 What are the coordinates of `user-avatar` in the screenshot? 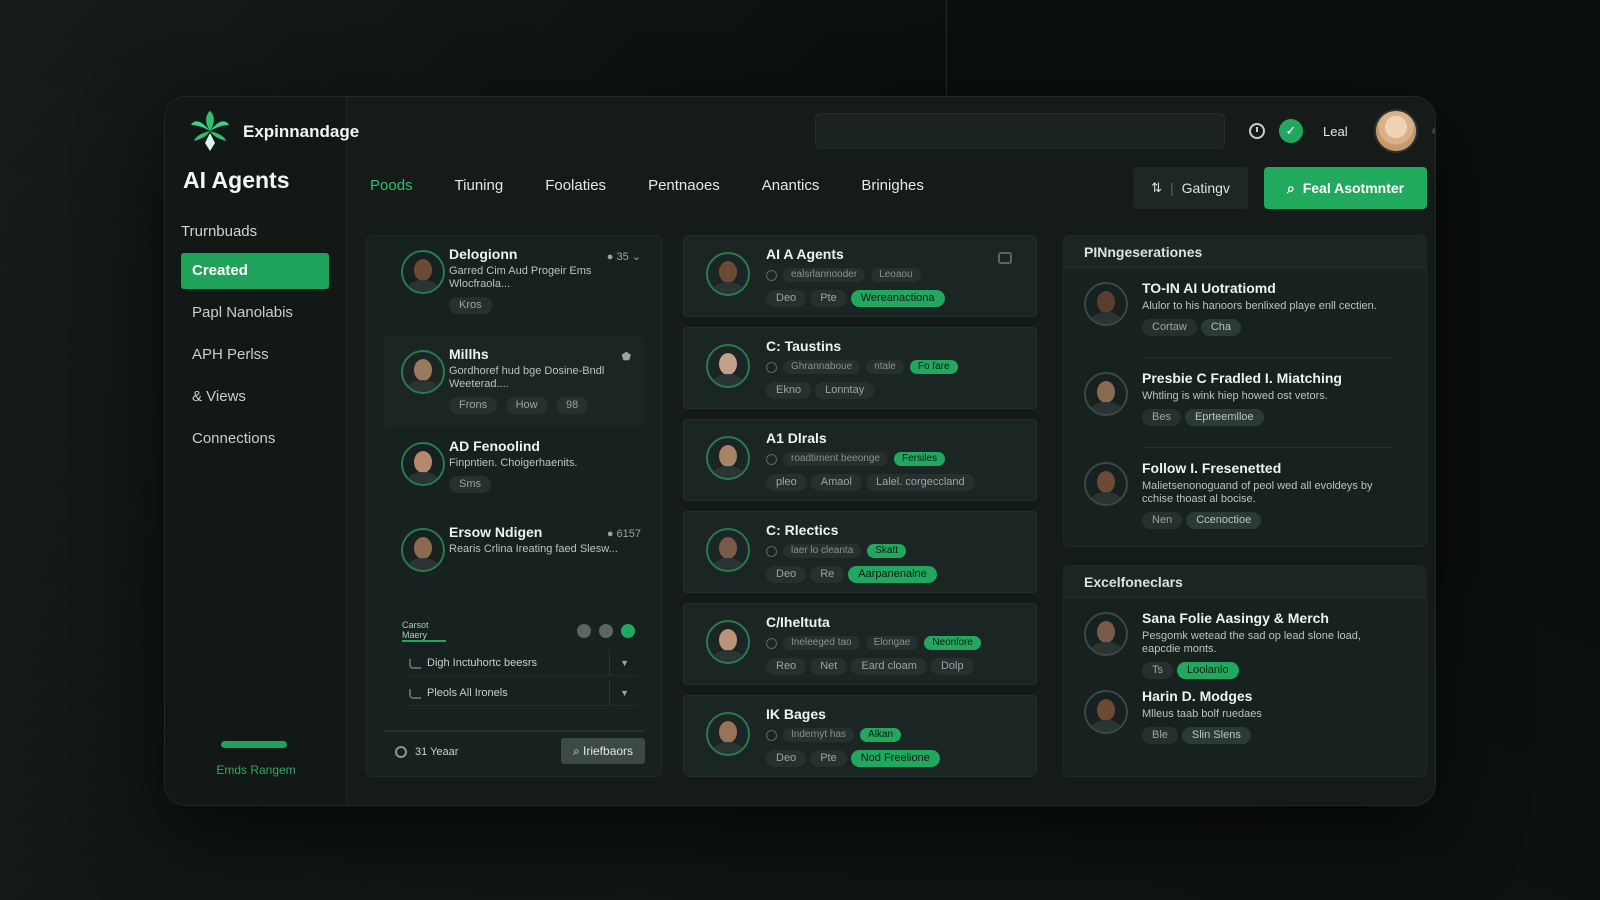 It's located at (1395, 131).